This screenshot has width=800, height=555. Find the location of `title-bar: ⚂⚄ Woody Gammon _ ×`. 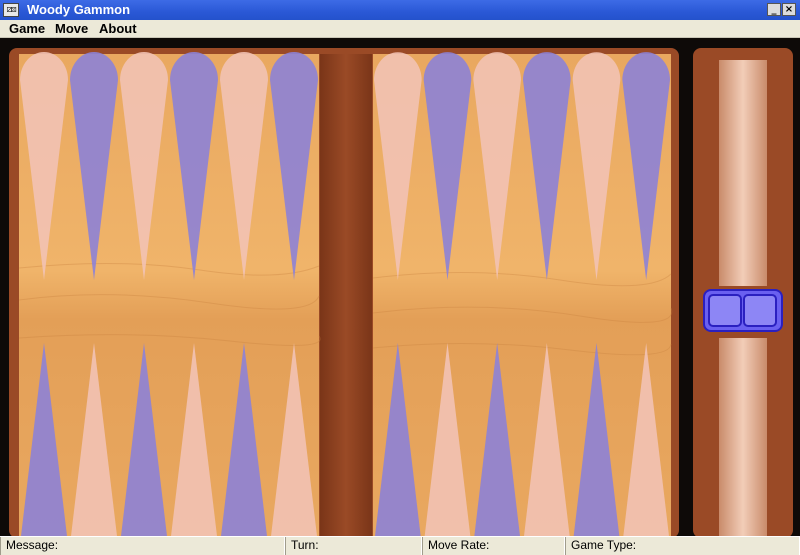

title-bar: ⚂⚄ Woody Gammon _ × is located at coordinates (400, 10).